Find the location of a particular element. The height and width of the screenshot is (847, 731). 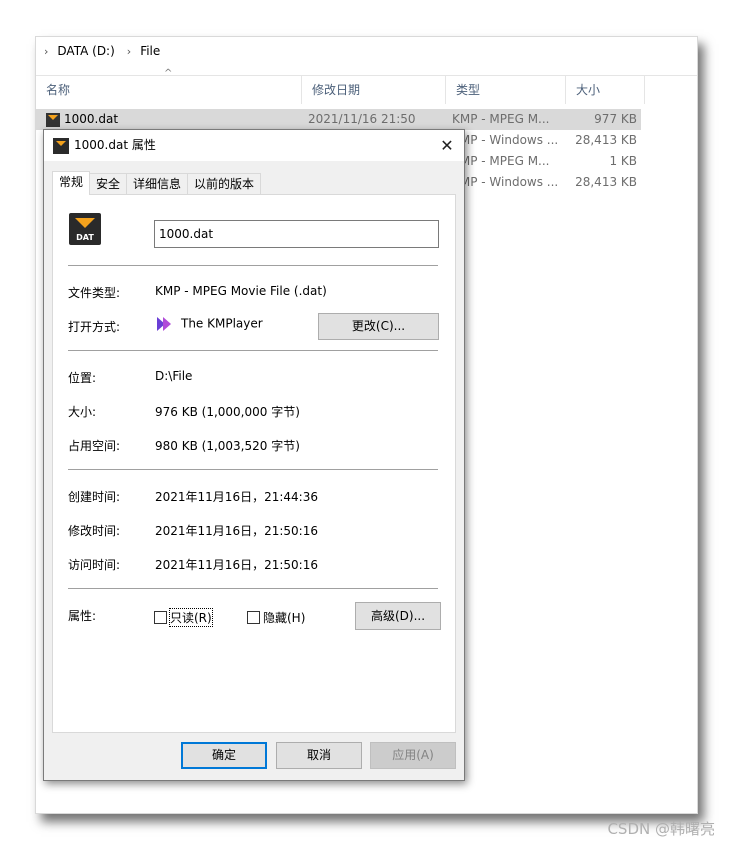

apply-button: 应用(A) is located at coordinates (413, 755).